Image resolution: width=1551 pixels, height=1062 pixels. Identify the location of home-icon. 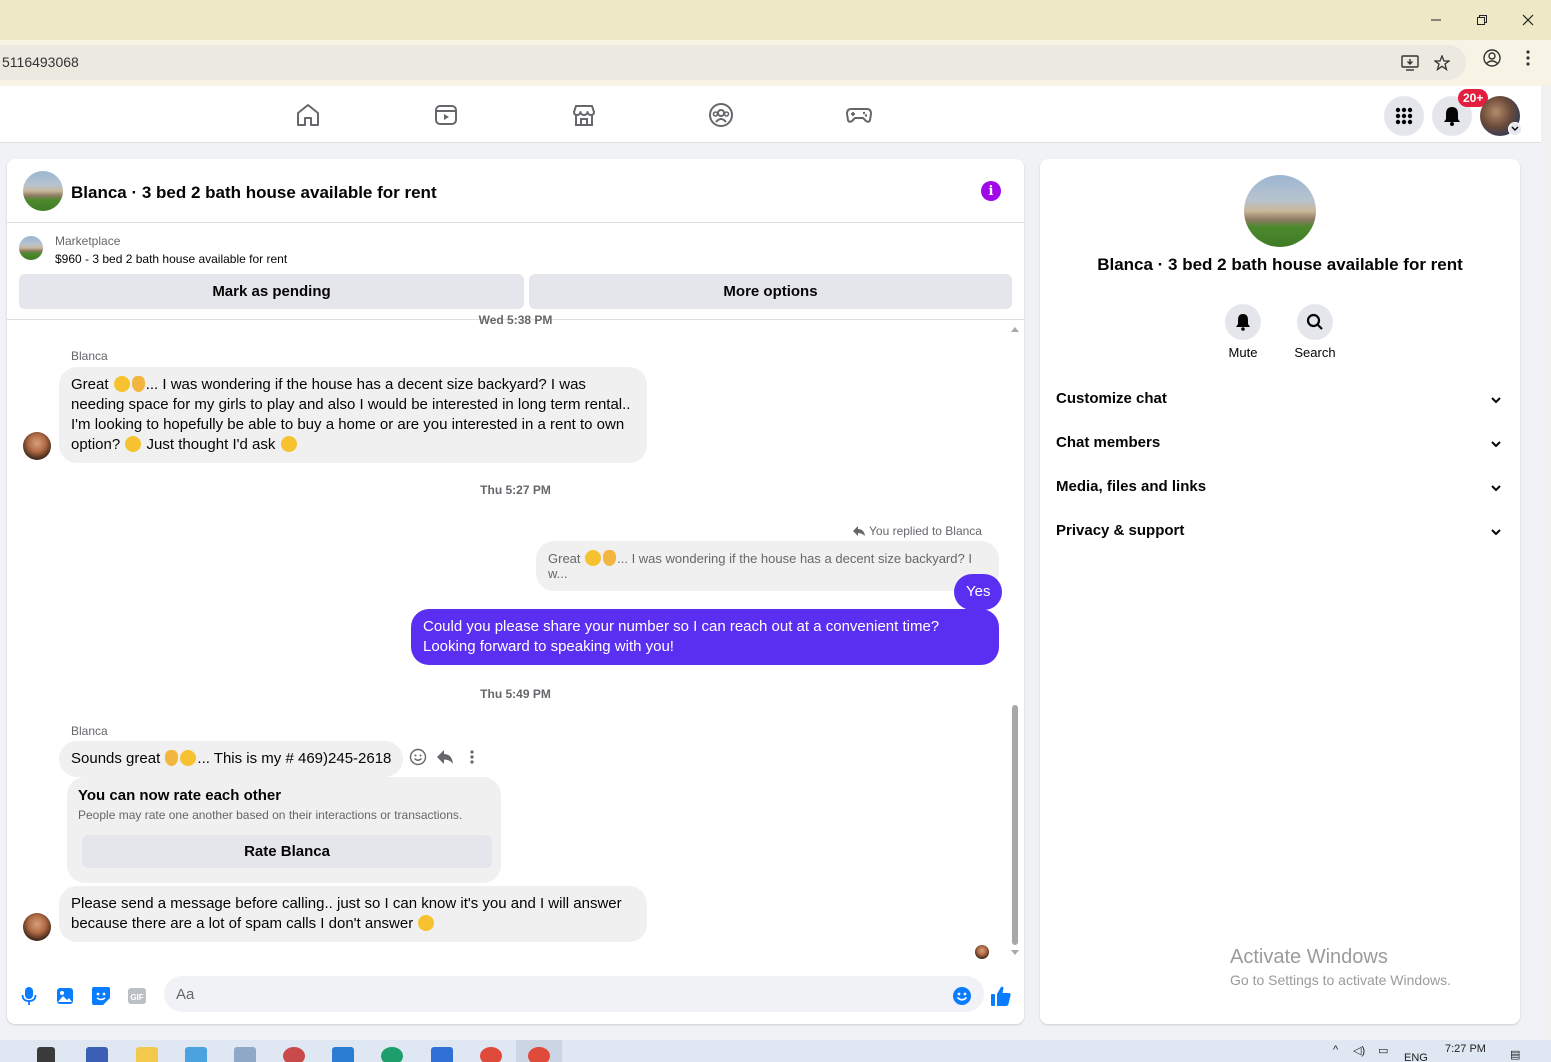
(308, 115).